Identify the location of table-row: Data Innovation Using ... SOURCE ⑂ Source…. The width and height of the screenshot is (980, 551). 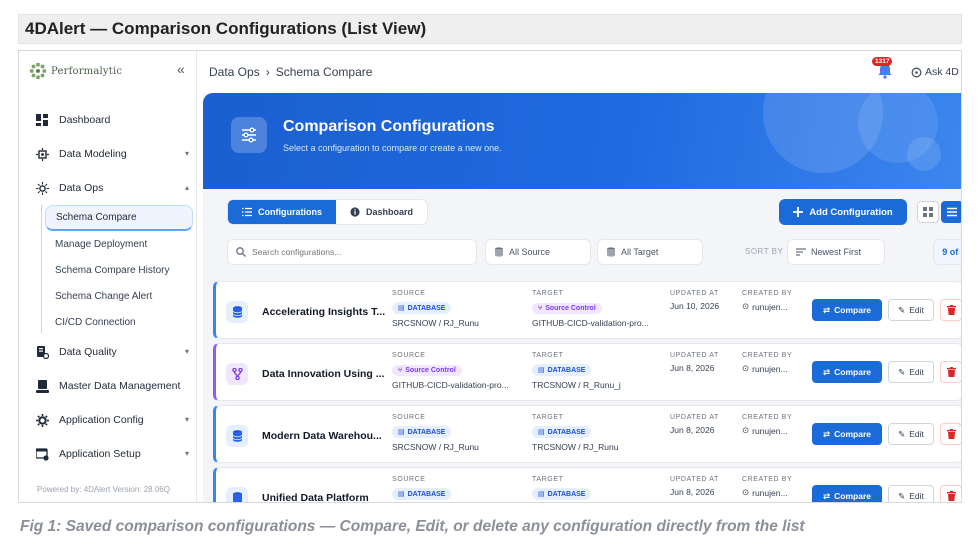
(587, 372).